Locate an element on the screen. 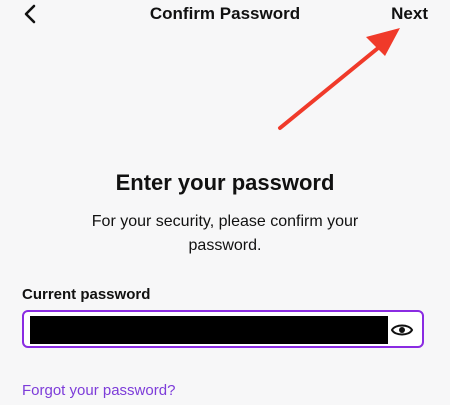 This screenshot has height=405, width=450. nav-bar: Confirm Password Next is located at coordinates (225, 15).